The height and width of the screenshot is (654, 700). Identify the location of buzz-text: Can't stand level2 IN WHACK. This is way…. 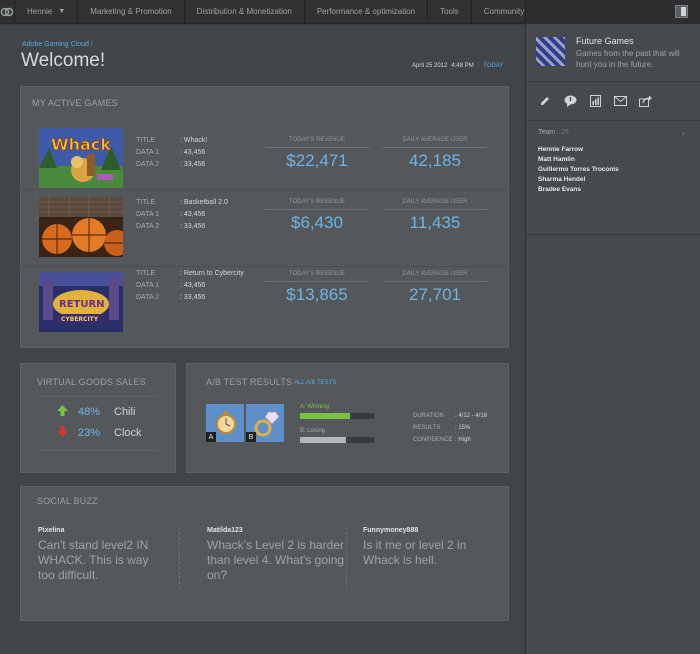
(93, 560).